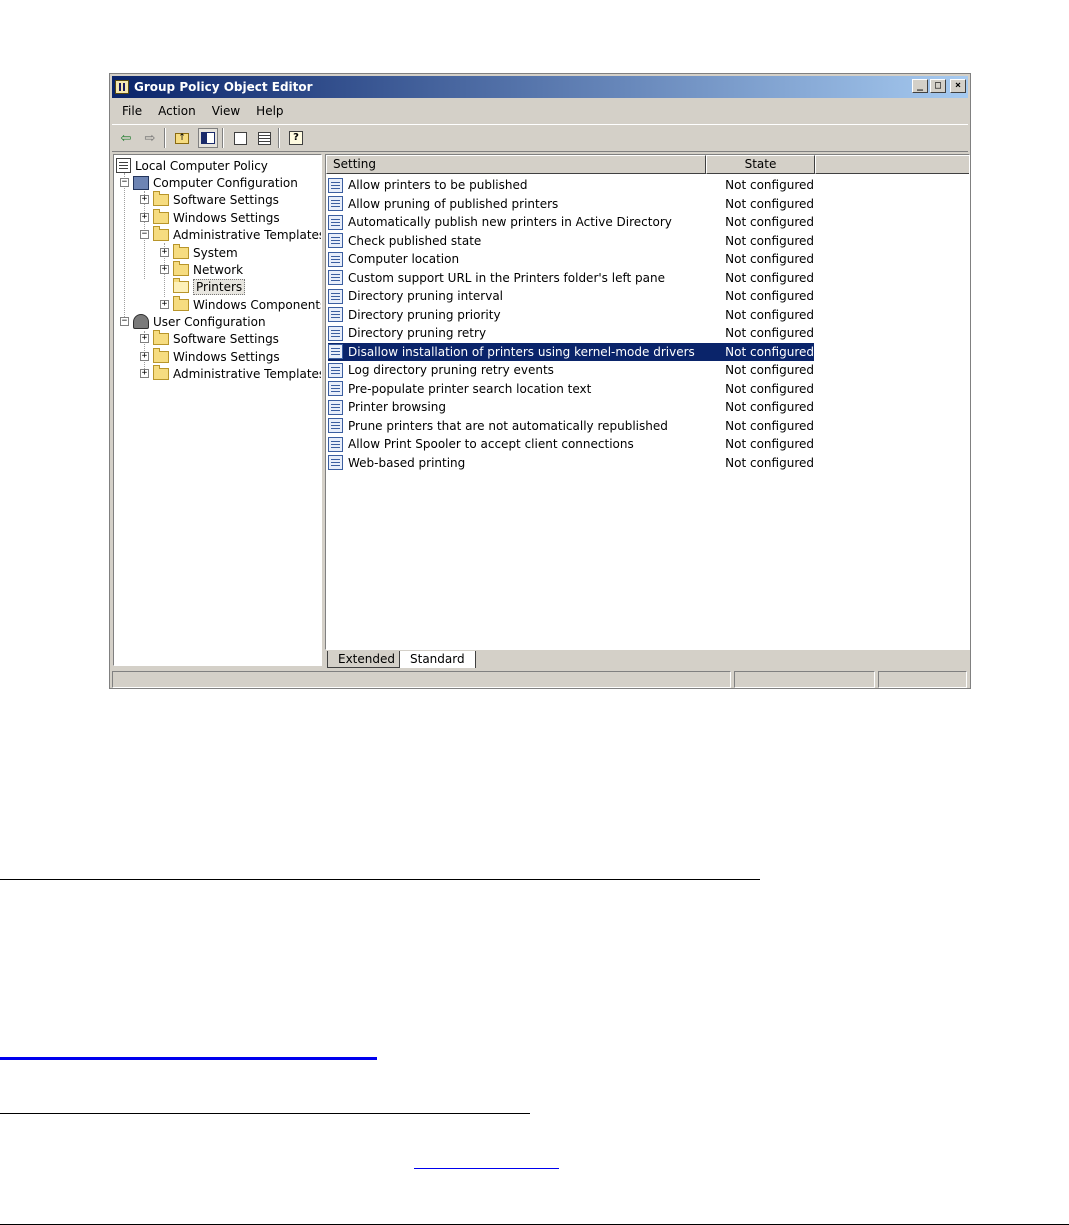  I want to click on menu-view: View, so click(226, 111).